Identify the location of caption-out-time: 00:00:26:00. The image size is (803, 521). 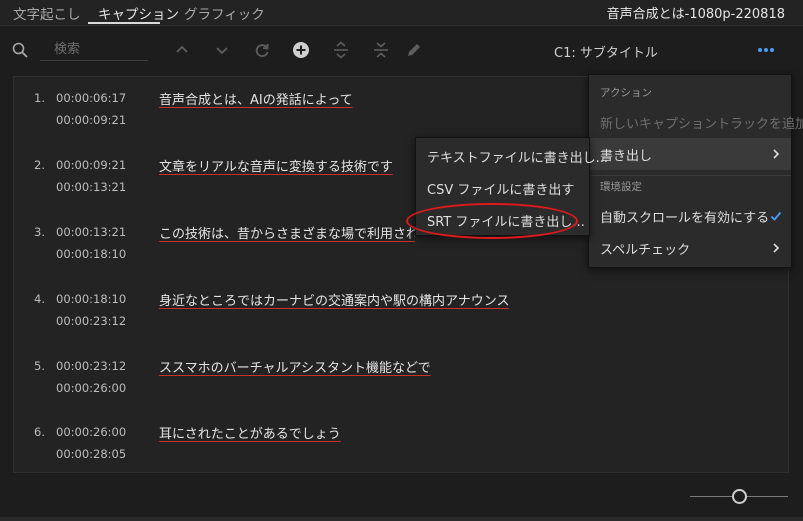
(91, 388).